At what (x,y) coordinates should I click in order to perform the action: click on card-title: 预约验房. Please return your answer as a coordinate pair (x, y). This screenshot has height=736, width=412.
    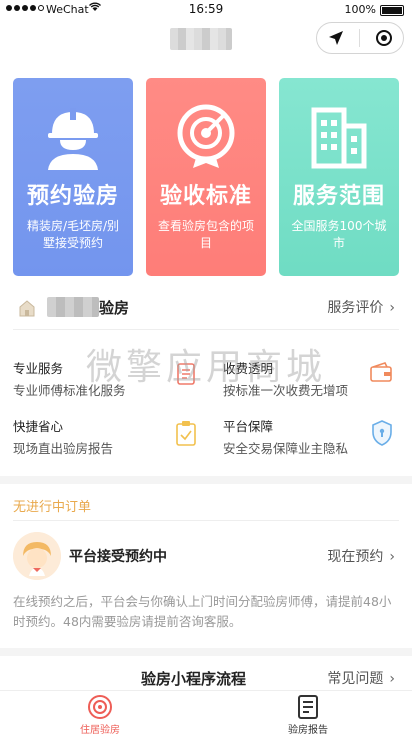
    Looking at the image, I should click on (72, 196).